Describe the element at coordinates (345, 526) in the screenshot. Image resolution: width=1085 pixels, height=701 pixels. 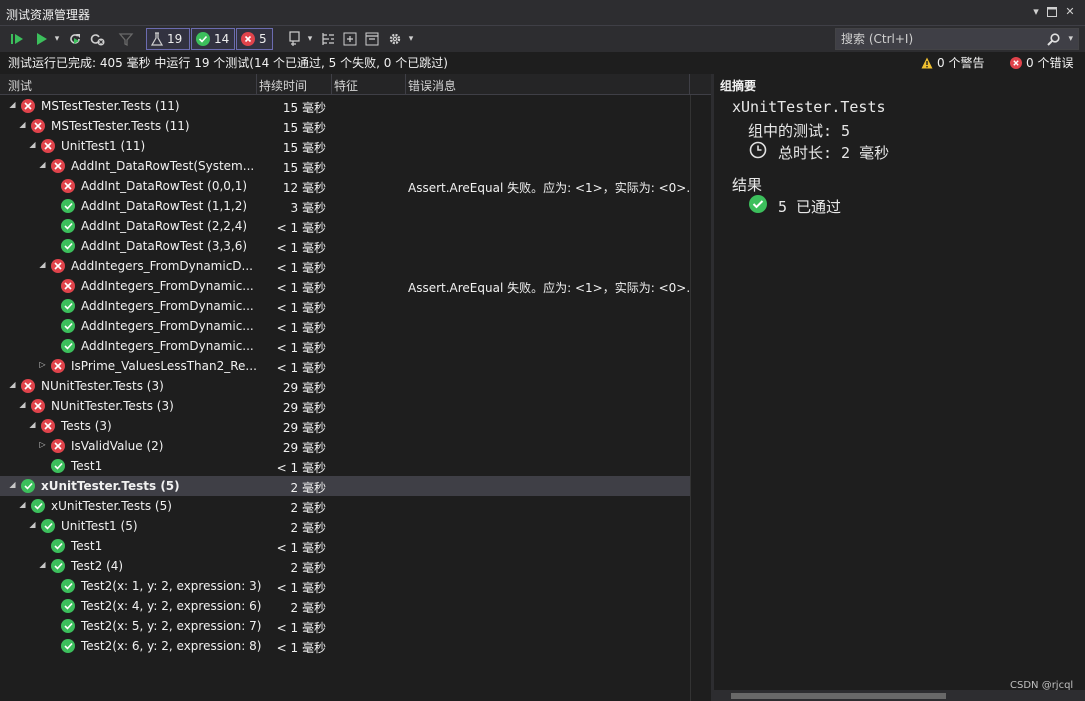
I see `test-row: ◢ UnitTest1 (5) 2 毫秒` at that location.